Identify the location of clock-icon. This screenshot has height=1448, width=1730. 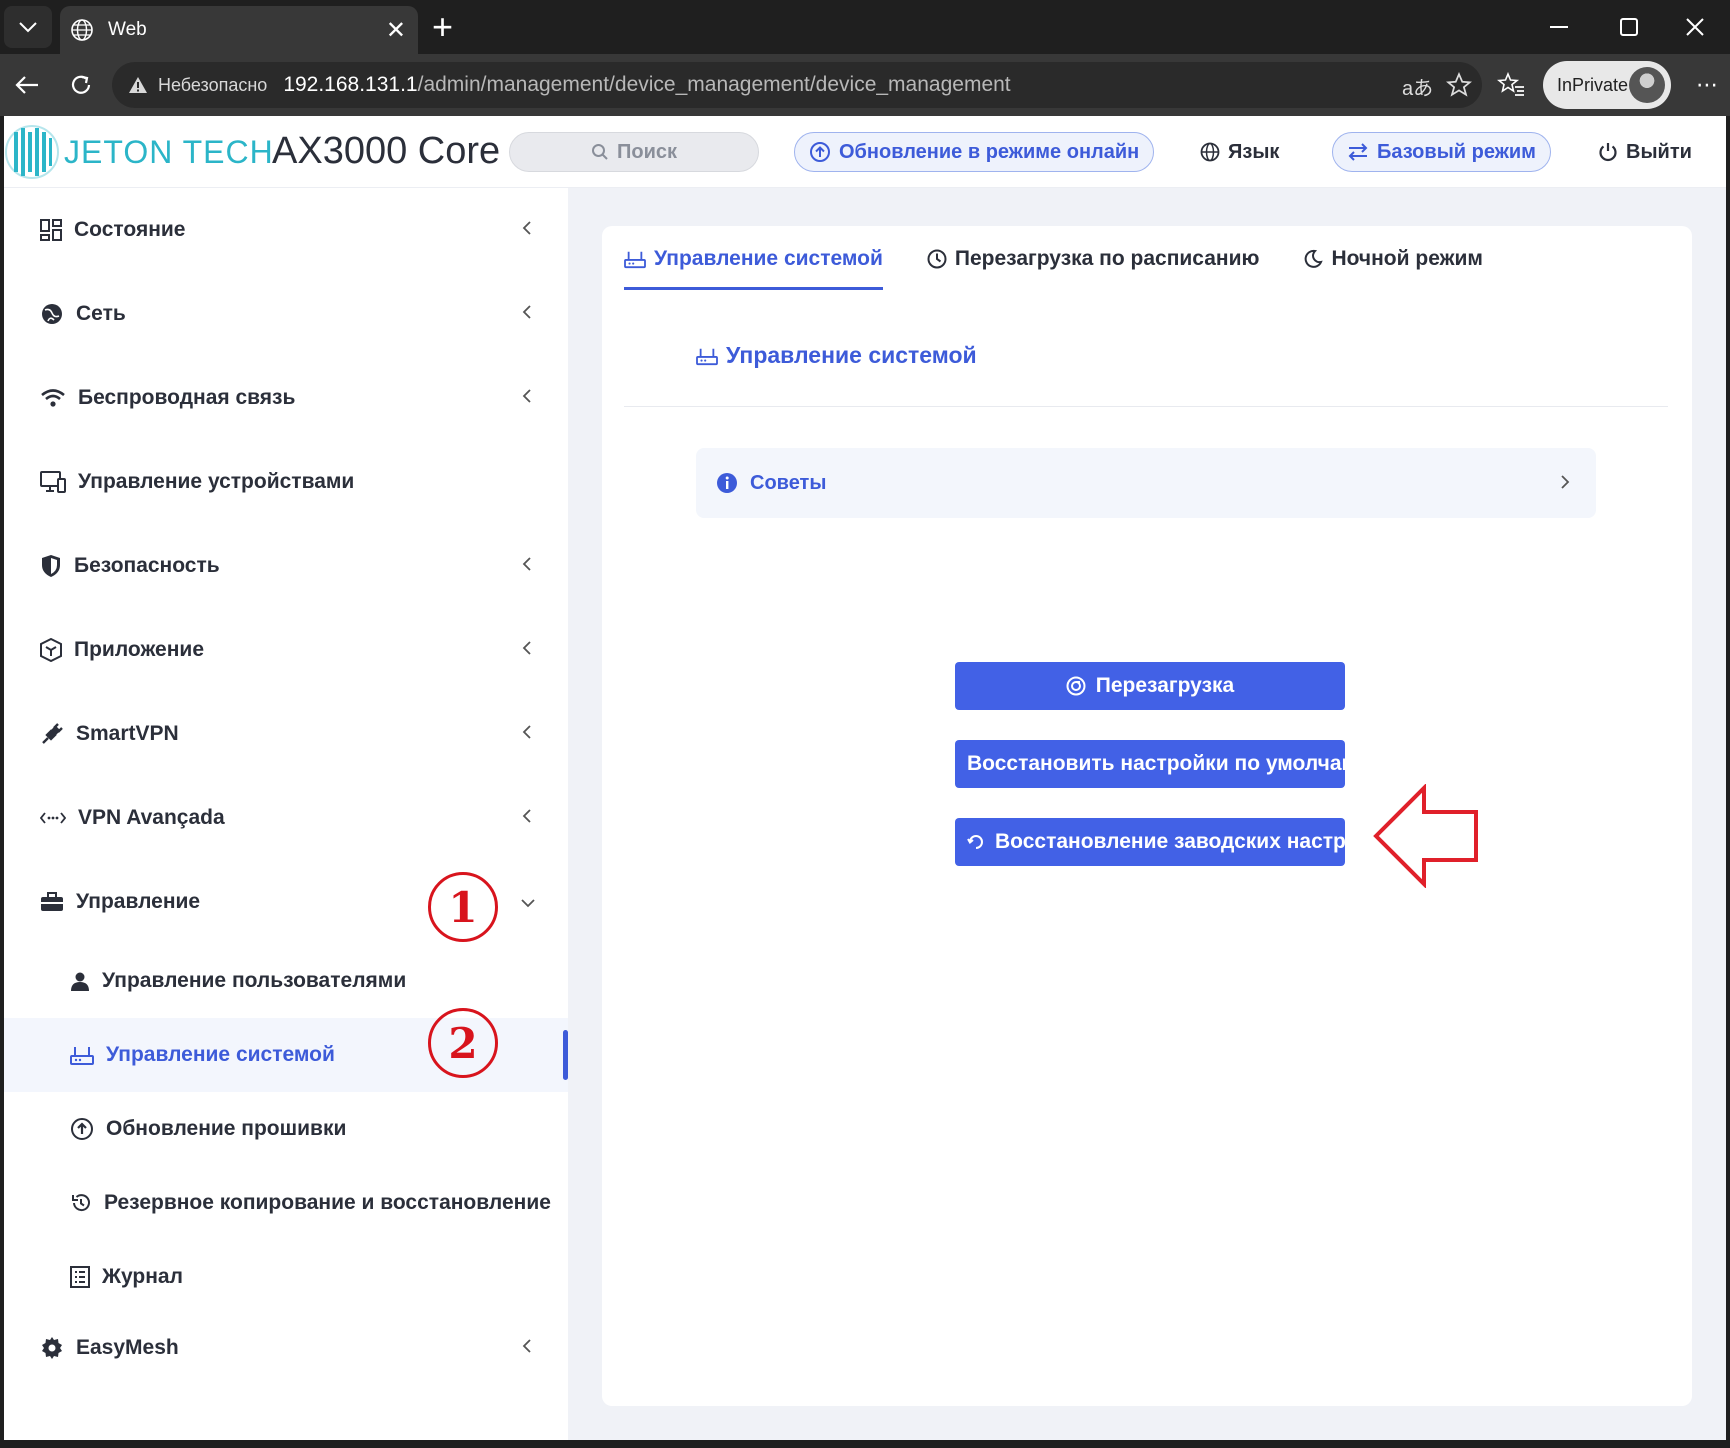
(937, 259).